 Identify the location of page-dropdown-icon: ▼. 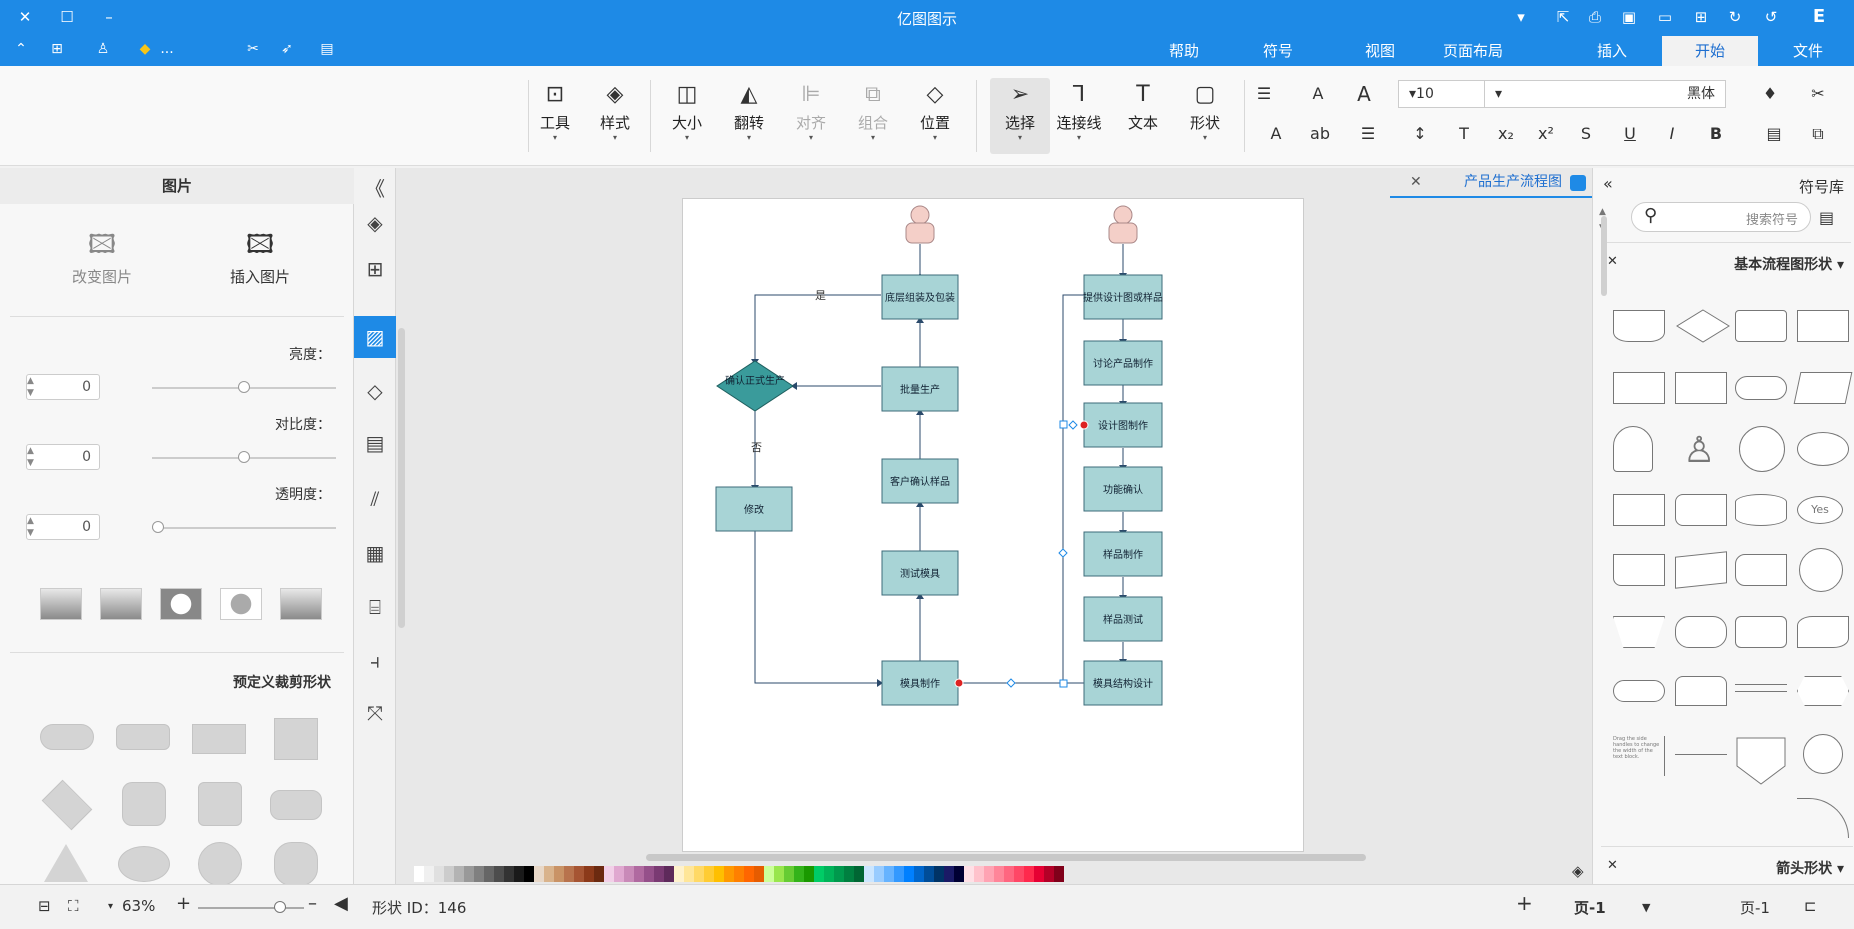
(1646, 907).